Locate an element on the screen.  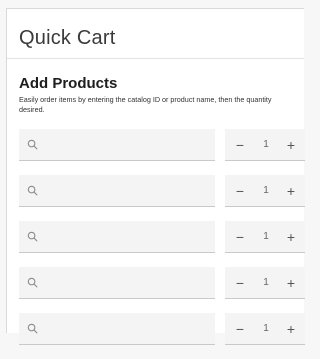
section-title: Add Products is located at coordinates (68, 83).